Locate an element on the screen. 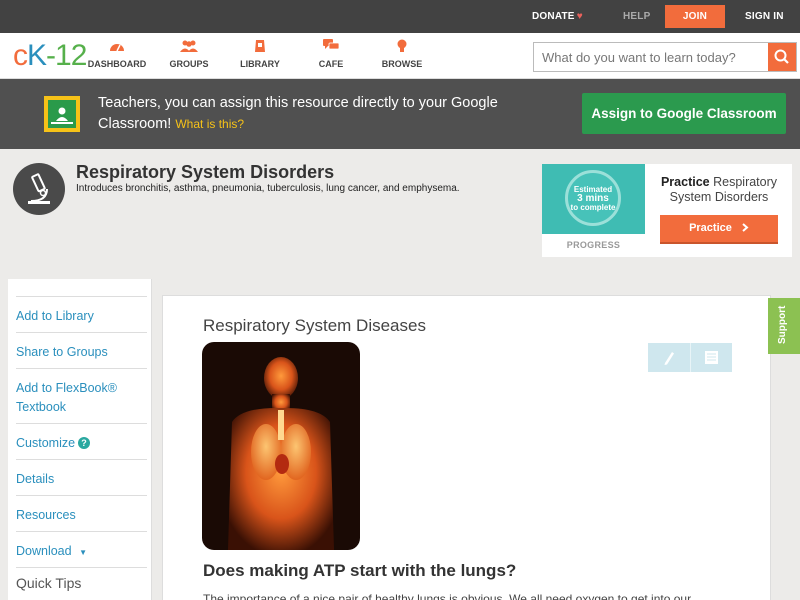  lesson-tools is located at coordinates (690, 357).